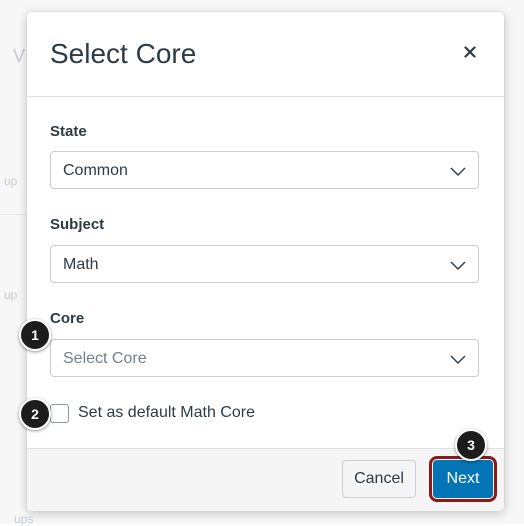  Describe the element at coordinates (379, 479) in the screenshot. I see `cancel-button: Cancel` at that location.